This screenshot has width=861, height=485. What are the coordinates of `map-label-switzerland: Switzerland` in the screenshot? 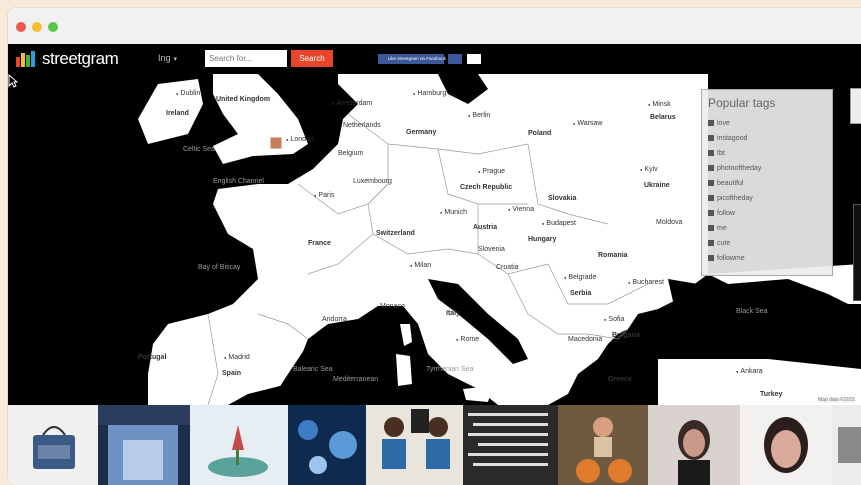 It's located at (395, 233).